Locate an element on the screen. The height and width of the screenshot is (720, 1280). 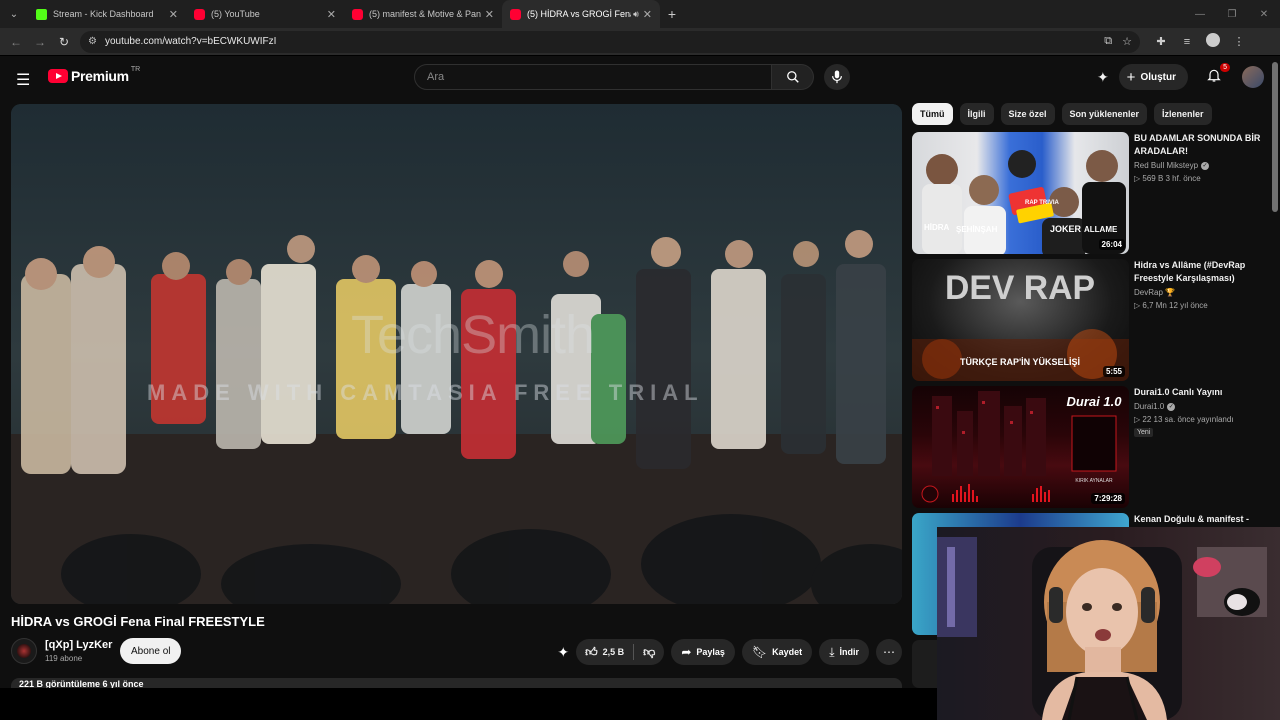
recommendation-channel: Red Bull Miksteyp ✓ is located at coordinates (1172, 165).